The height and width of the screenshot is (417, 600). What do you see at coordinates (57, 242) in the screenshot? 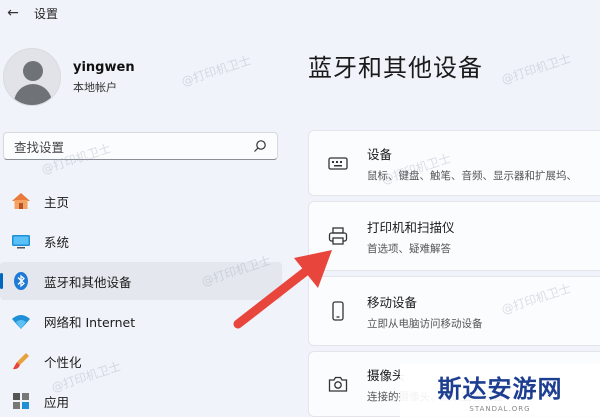
I see `sidebar-item-label: 系统` at bounding box center [57, 242].